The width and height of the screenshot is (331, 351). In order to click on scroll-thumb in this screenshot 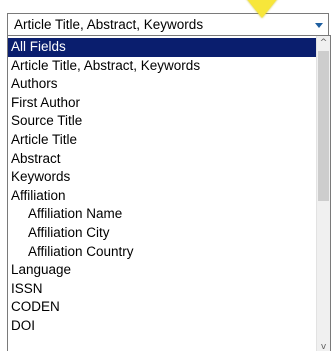, I will do `click(323, 126)`.